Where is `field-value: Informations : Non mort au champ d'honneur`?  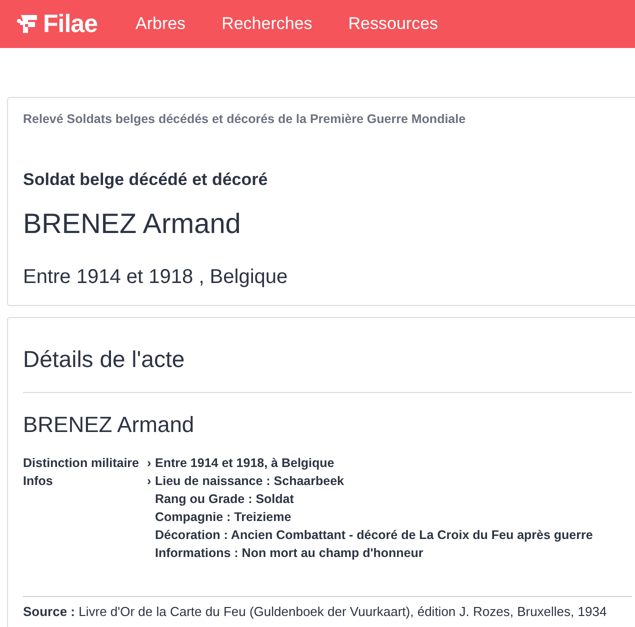
field-value: Informations : Non mort au champ d'honneur is located at coordinates (289, 553).